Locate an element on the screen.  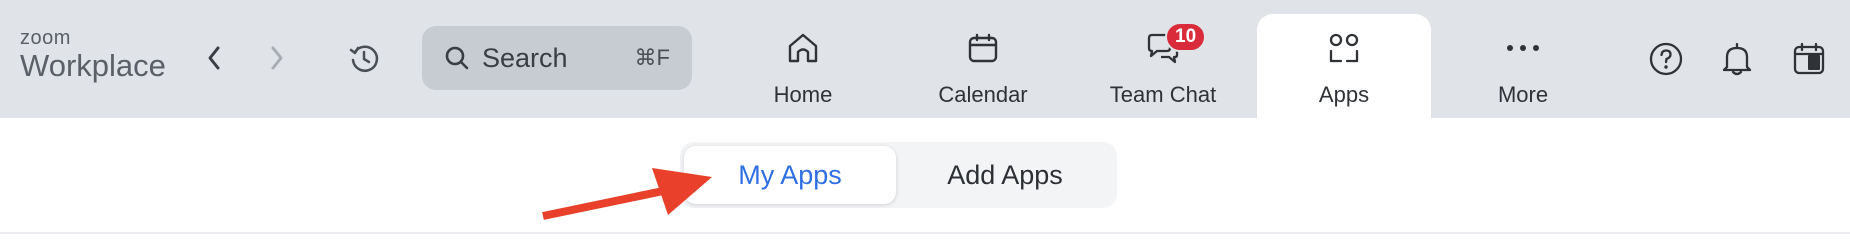
content-divider is located at coordinates (925, 233).